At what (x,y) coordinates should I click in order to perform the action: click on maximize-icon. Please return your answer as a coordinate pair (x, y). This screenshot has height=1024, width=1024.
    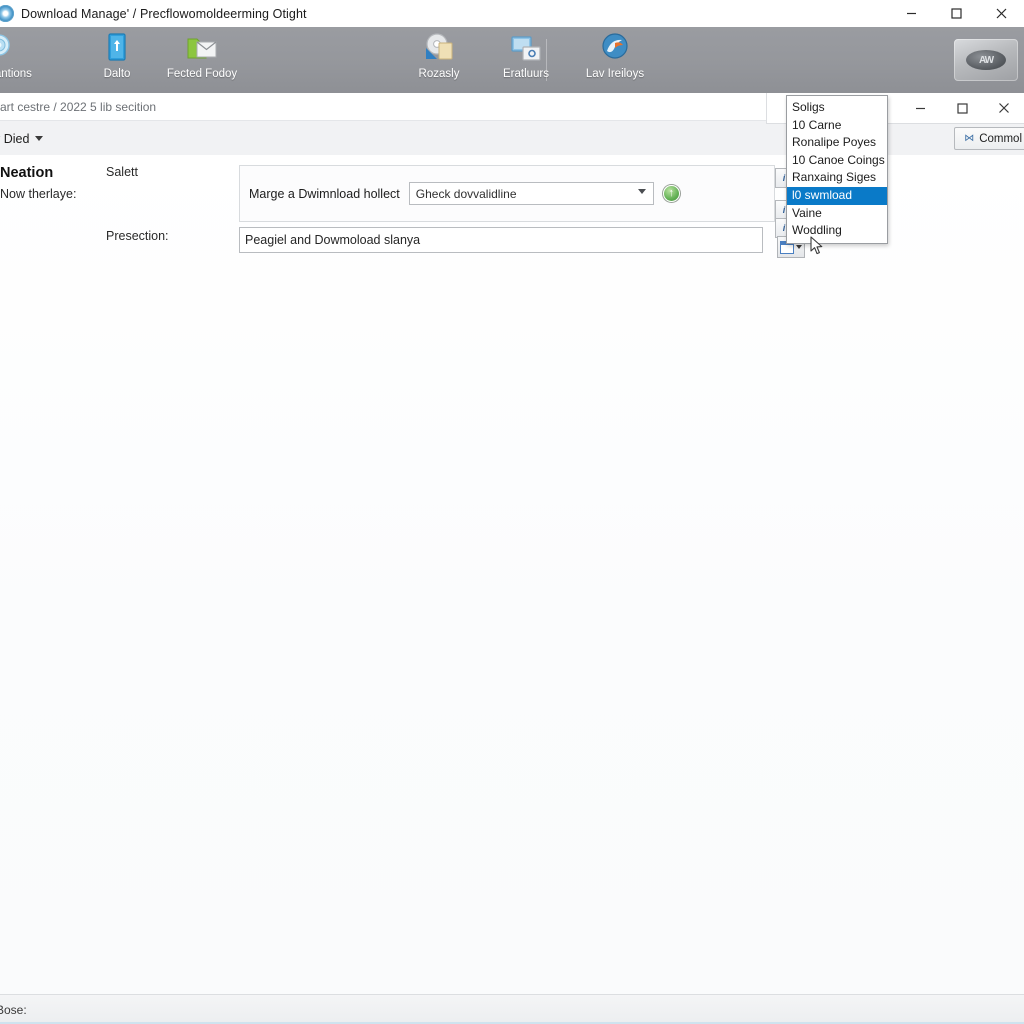
    Looking at the image, I should click on (956, 13).